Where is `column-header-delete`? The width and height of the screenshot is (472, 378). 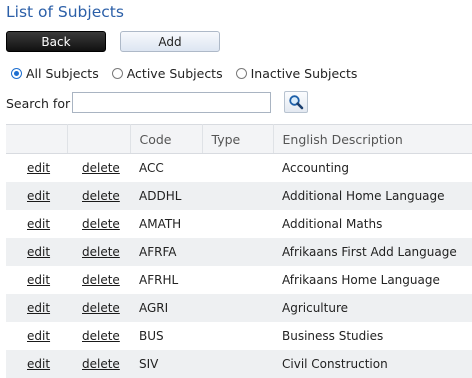
column-header-delete is located at coordinates (99, 139).